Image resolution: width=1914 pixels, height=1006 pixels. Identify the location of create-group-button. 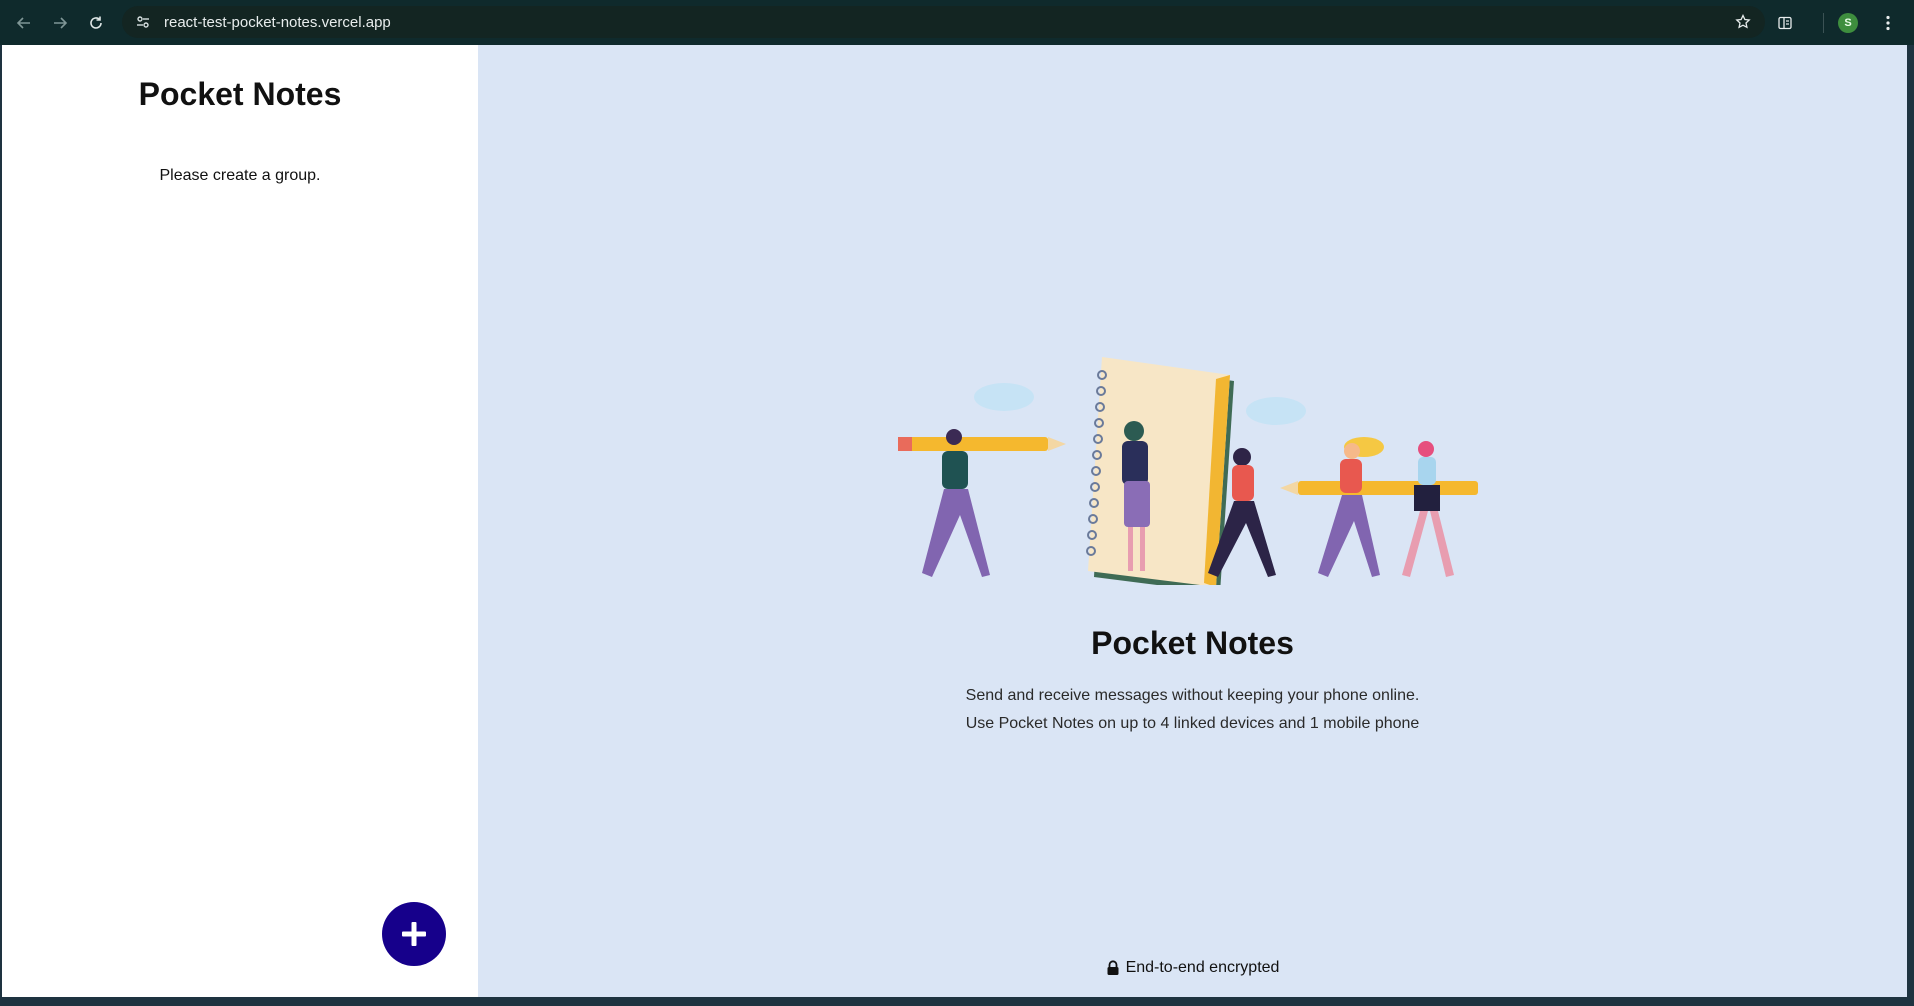
(414, 934).